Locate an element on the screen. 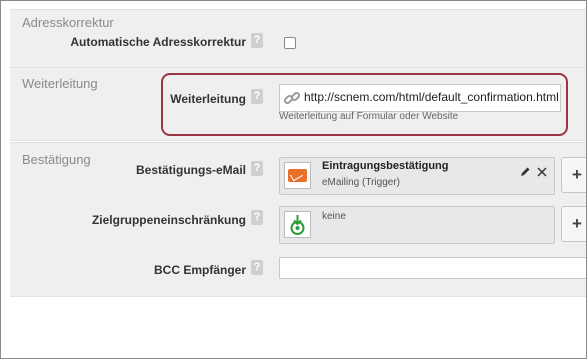 This screenshot has height=359, width=587. auto-address-correction-checkbox is located at coordinates (290, 43).